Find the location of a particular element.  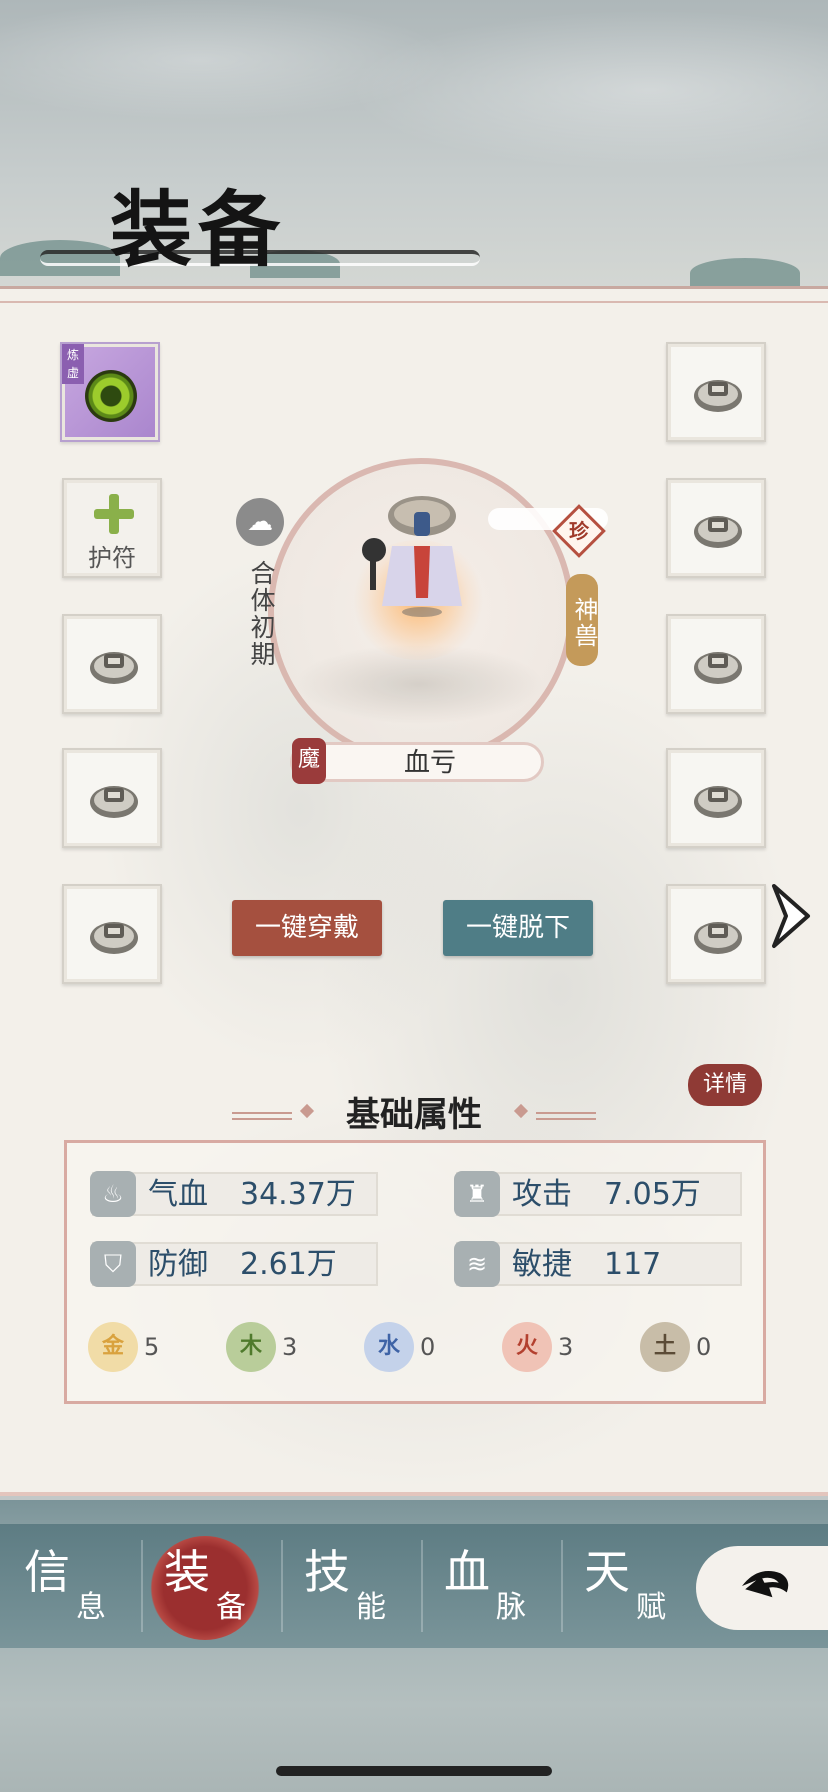

stats-title: 基础属性 is located at coordinates (414, 1115).